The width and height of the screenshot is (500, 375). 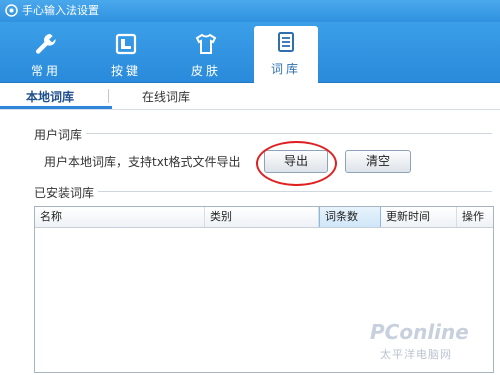 I want to click on tab-skin: 皮肤, so click(x=206, y=55).